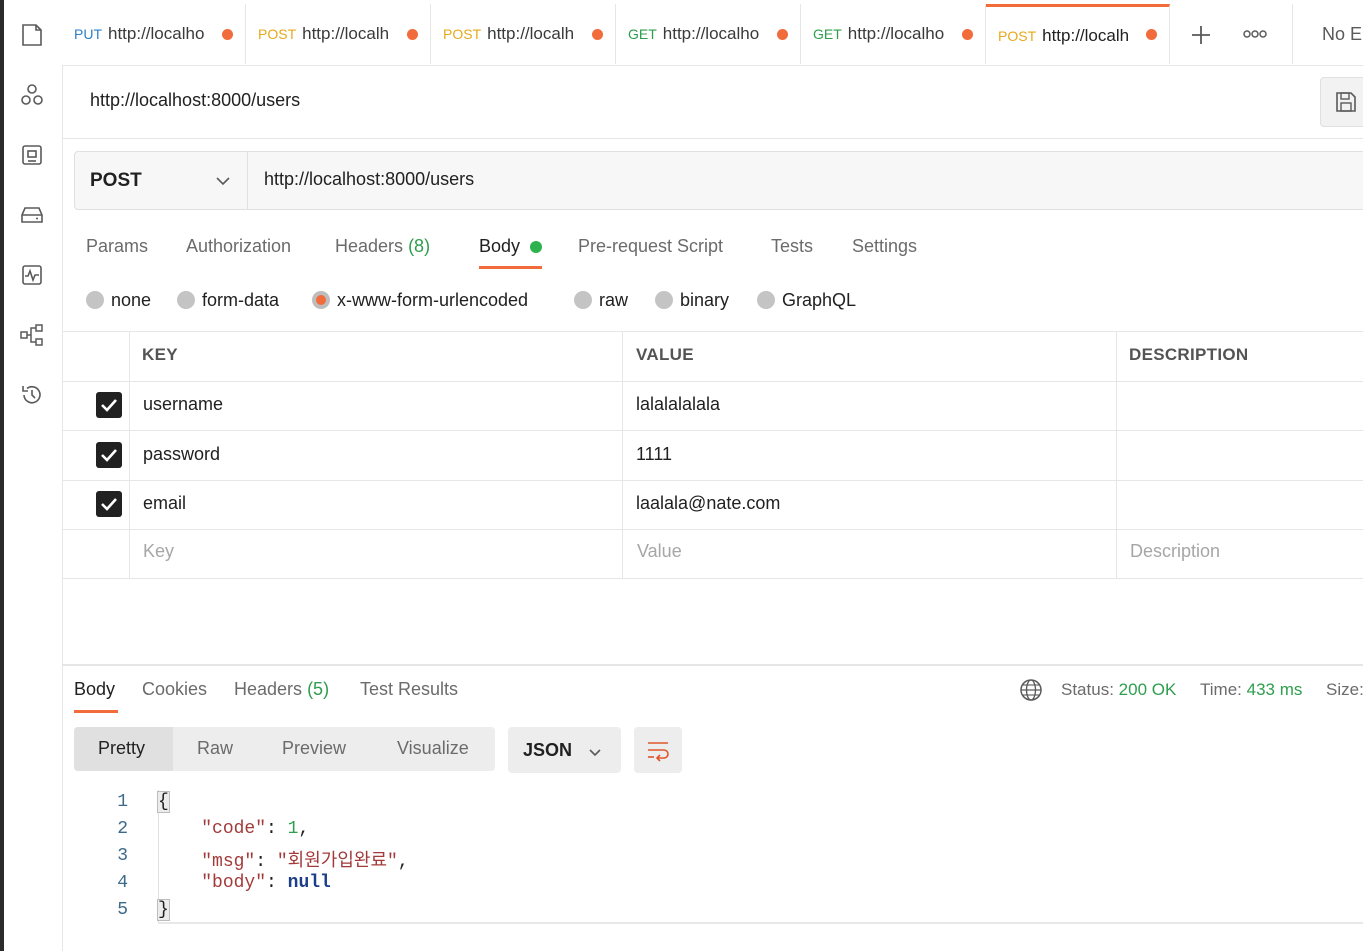  What do you see at coordinates (654, 454) in the screenshot?
I see `param-value: 1111` at bounding box center [654, 454].